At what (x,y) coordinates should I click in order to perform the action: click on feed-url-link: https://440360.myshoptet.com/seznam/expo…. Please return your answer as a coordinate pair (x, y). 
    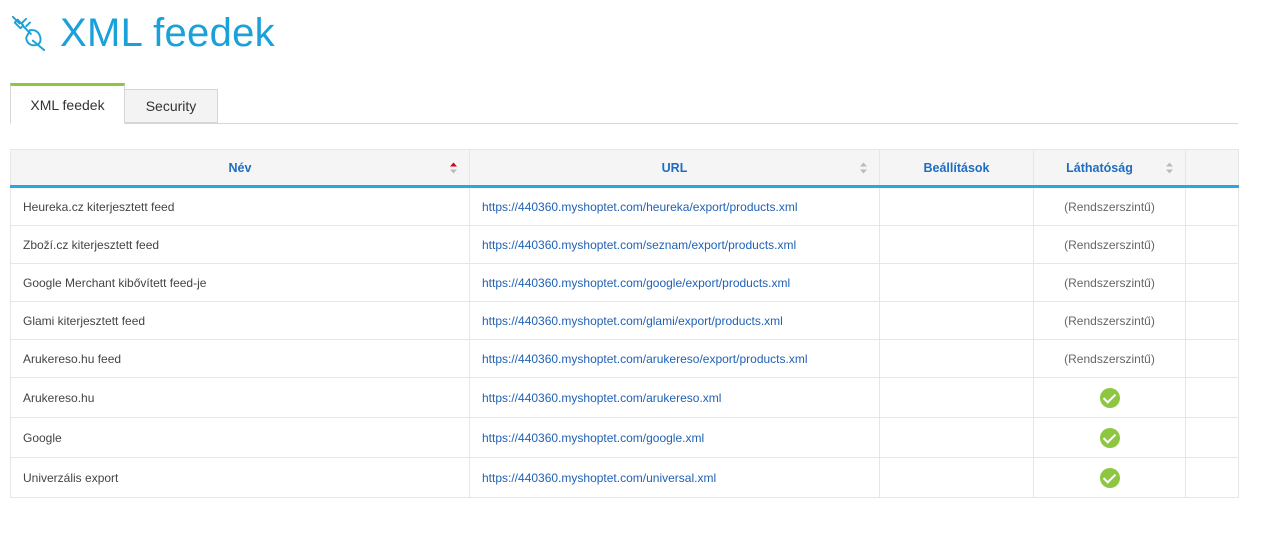
    Looking at the image, I should click on (639, 245).